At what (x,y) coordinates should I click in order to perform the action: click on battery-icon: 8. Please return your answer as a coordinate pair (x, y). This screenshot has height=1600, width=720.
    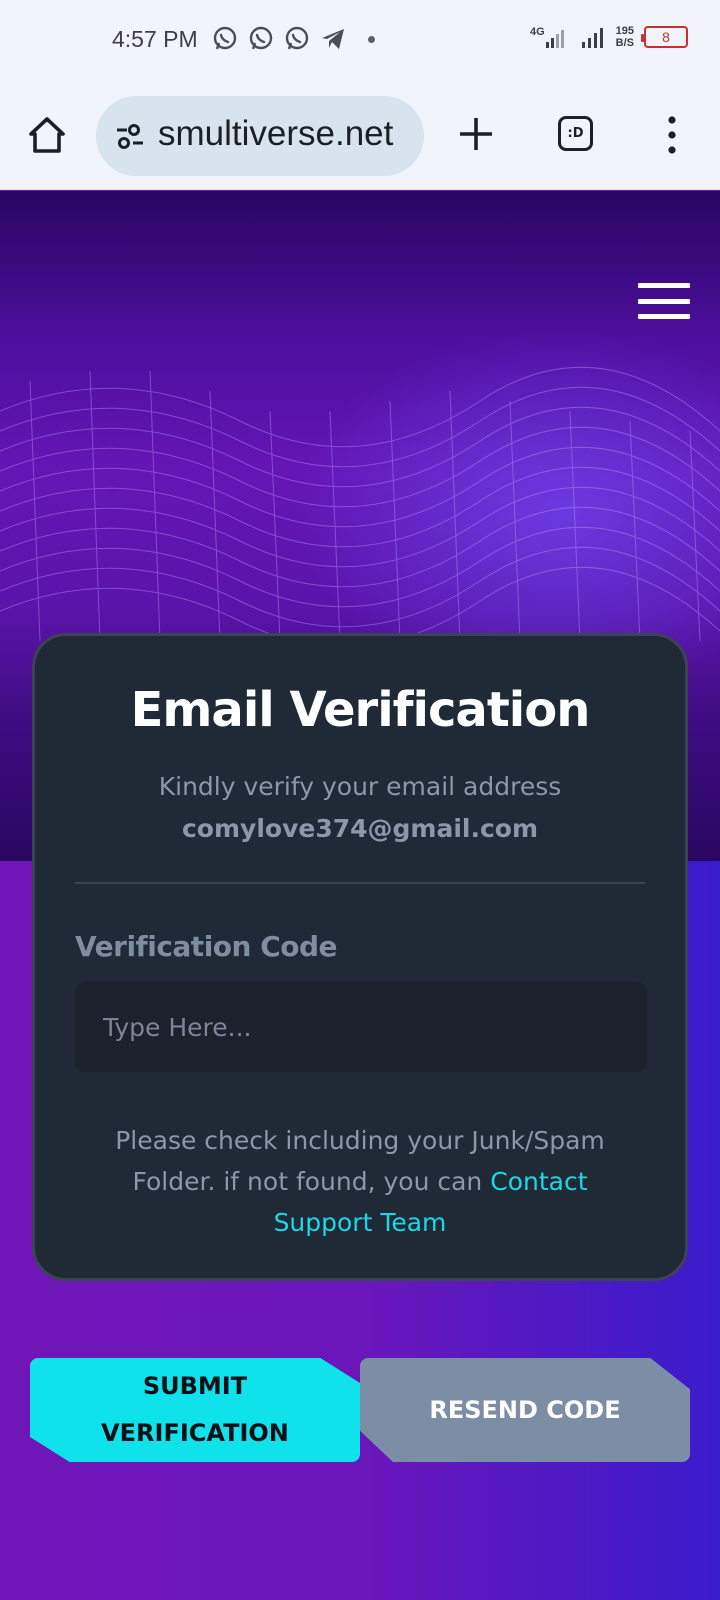
    Looking at the image, I should click on (664, 37).